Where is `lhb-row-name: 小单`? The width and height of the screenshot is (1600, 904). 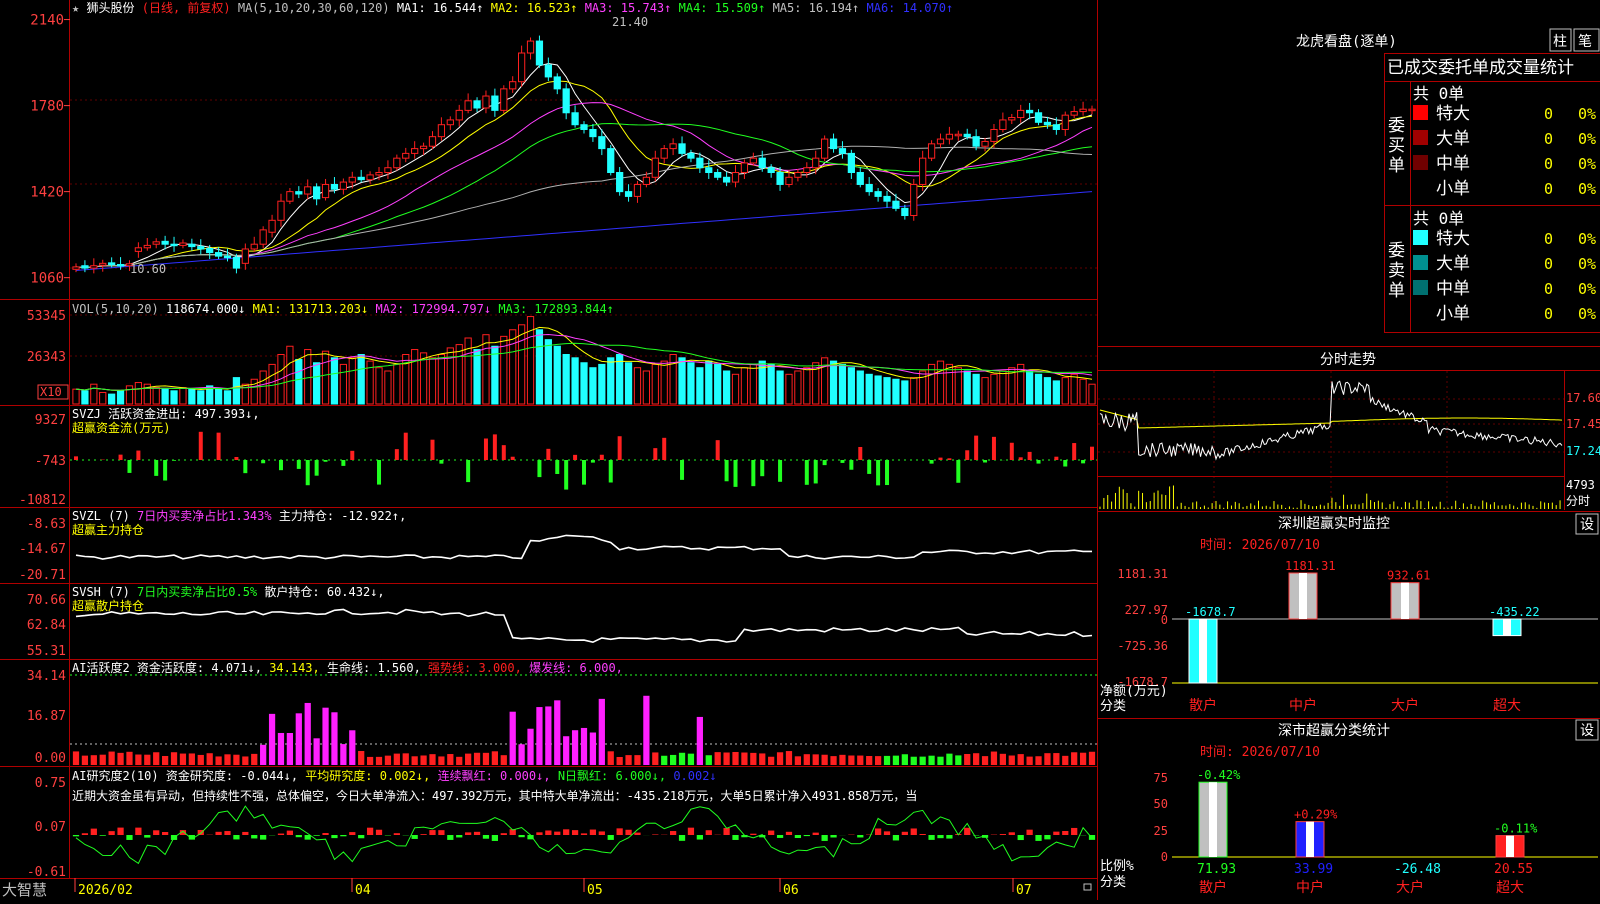
lhb-row-name: 小单 is located at coordinates (1453, 314).